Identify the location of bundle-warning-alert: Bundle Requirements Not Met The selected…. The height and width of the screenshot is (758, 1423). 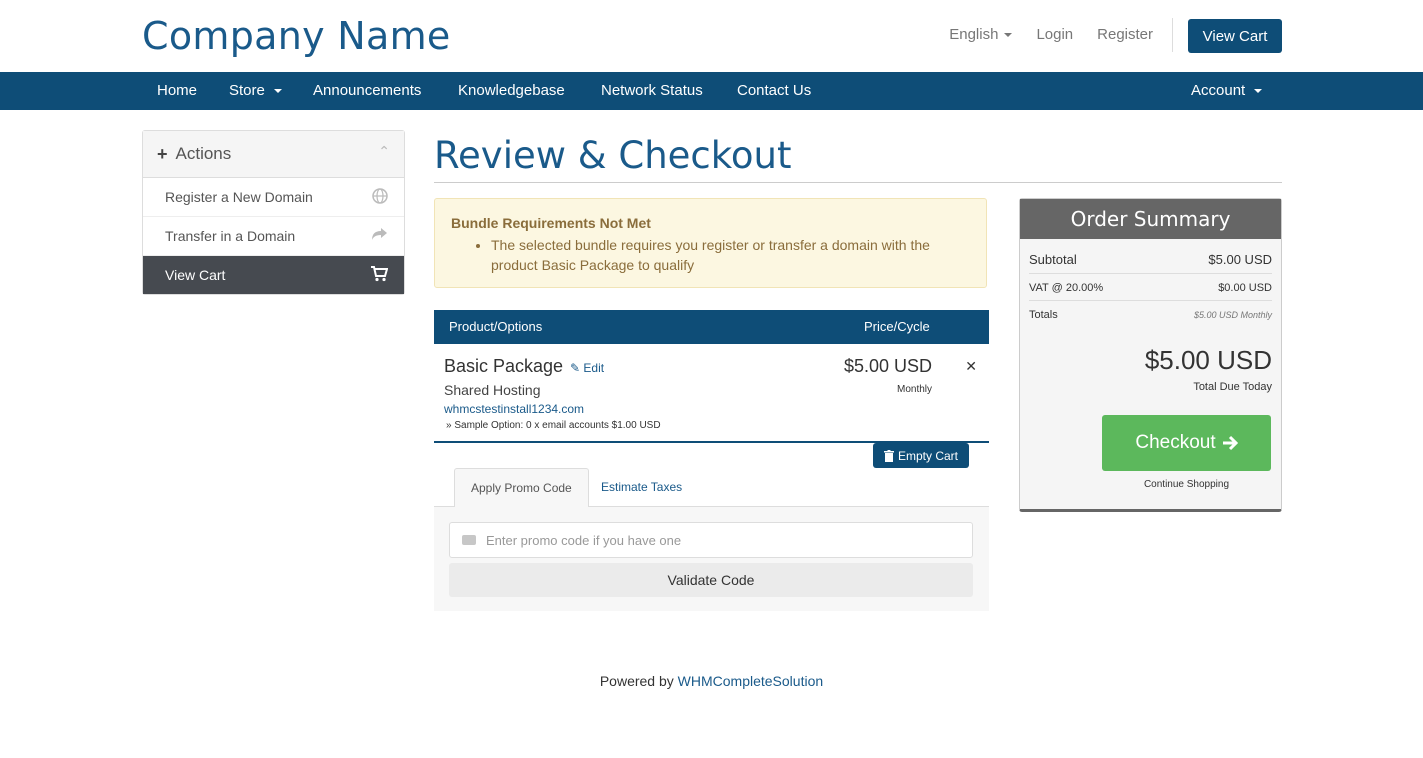
(710, 243).